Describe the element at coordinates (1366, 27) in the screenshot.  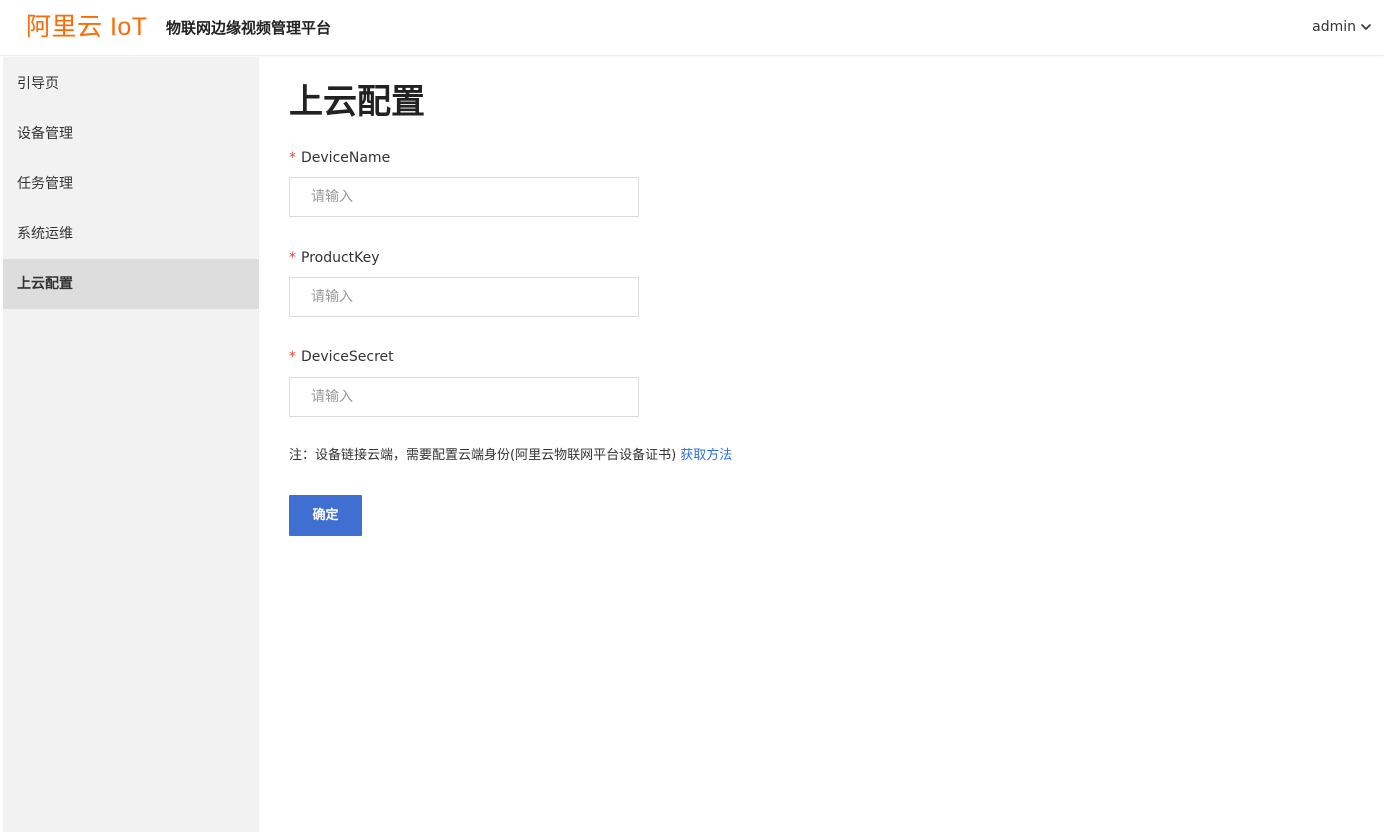
I see `chevron-down-icon` at that location.